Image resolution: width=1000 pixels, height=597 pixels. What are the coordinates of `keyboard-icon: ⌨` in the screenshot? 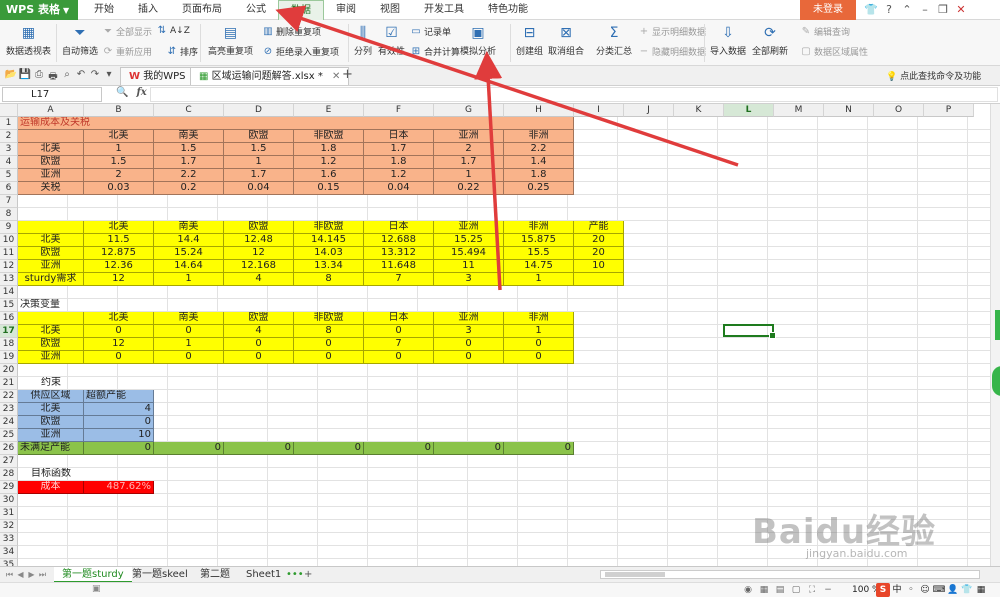 It's located at (939, 590).